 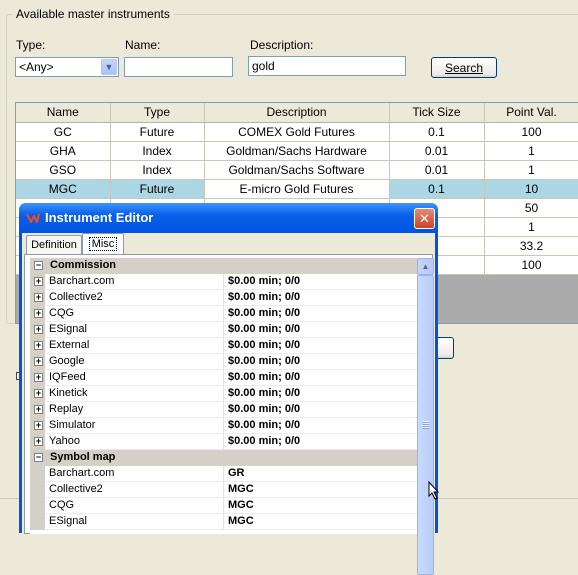 What do you see at coordinates (425, 425) in the screenshot?
I see `scrollbar-thumb` at bounding box center [425, 425].